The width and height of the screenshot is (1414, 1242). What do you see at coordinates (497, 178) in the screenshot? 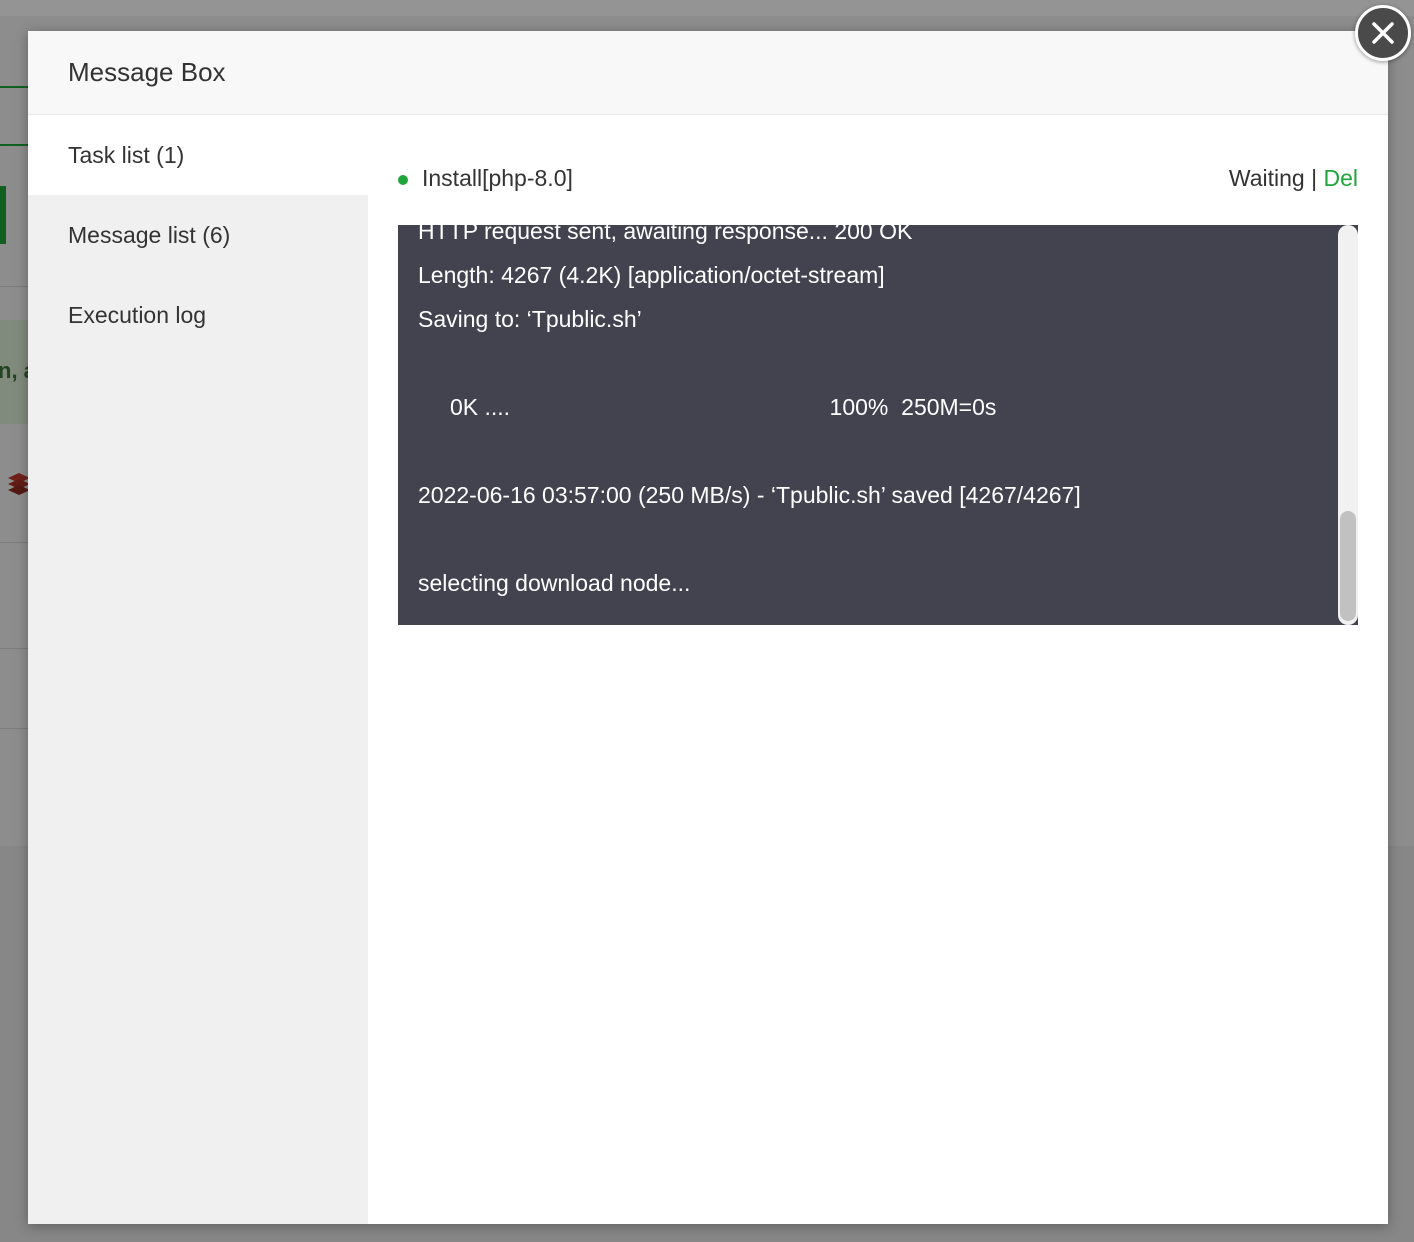
I see `task-name: Install[php-8.0]` at bounding box center [497, 178].